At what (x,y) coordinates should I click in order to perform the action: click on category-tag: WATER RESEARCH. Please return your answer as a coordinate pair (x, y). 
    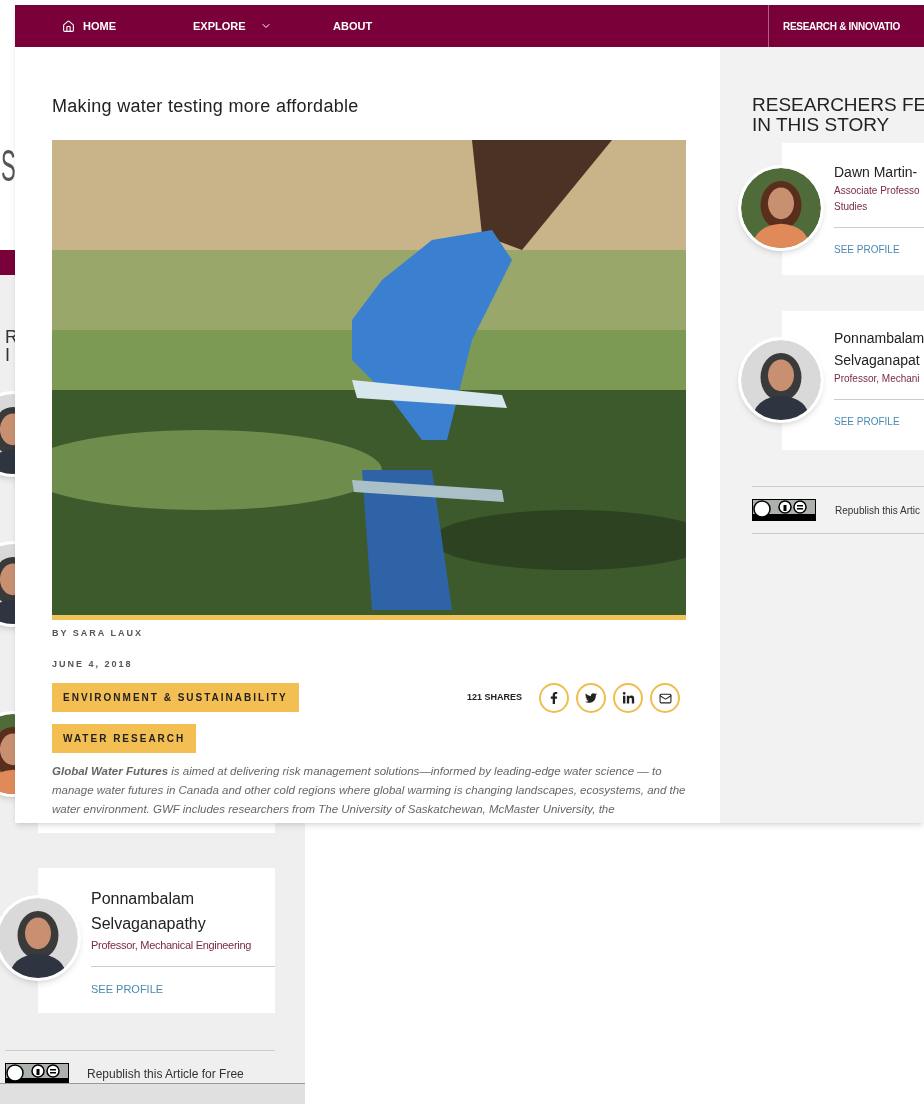
    Looking at the image, I should click on (124, 738).